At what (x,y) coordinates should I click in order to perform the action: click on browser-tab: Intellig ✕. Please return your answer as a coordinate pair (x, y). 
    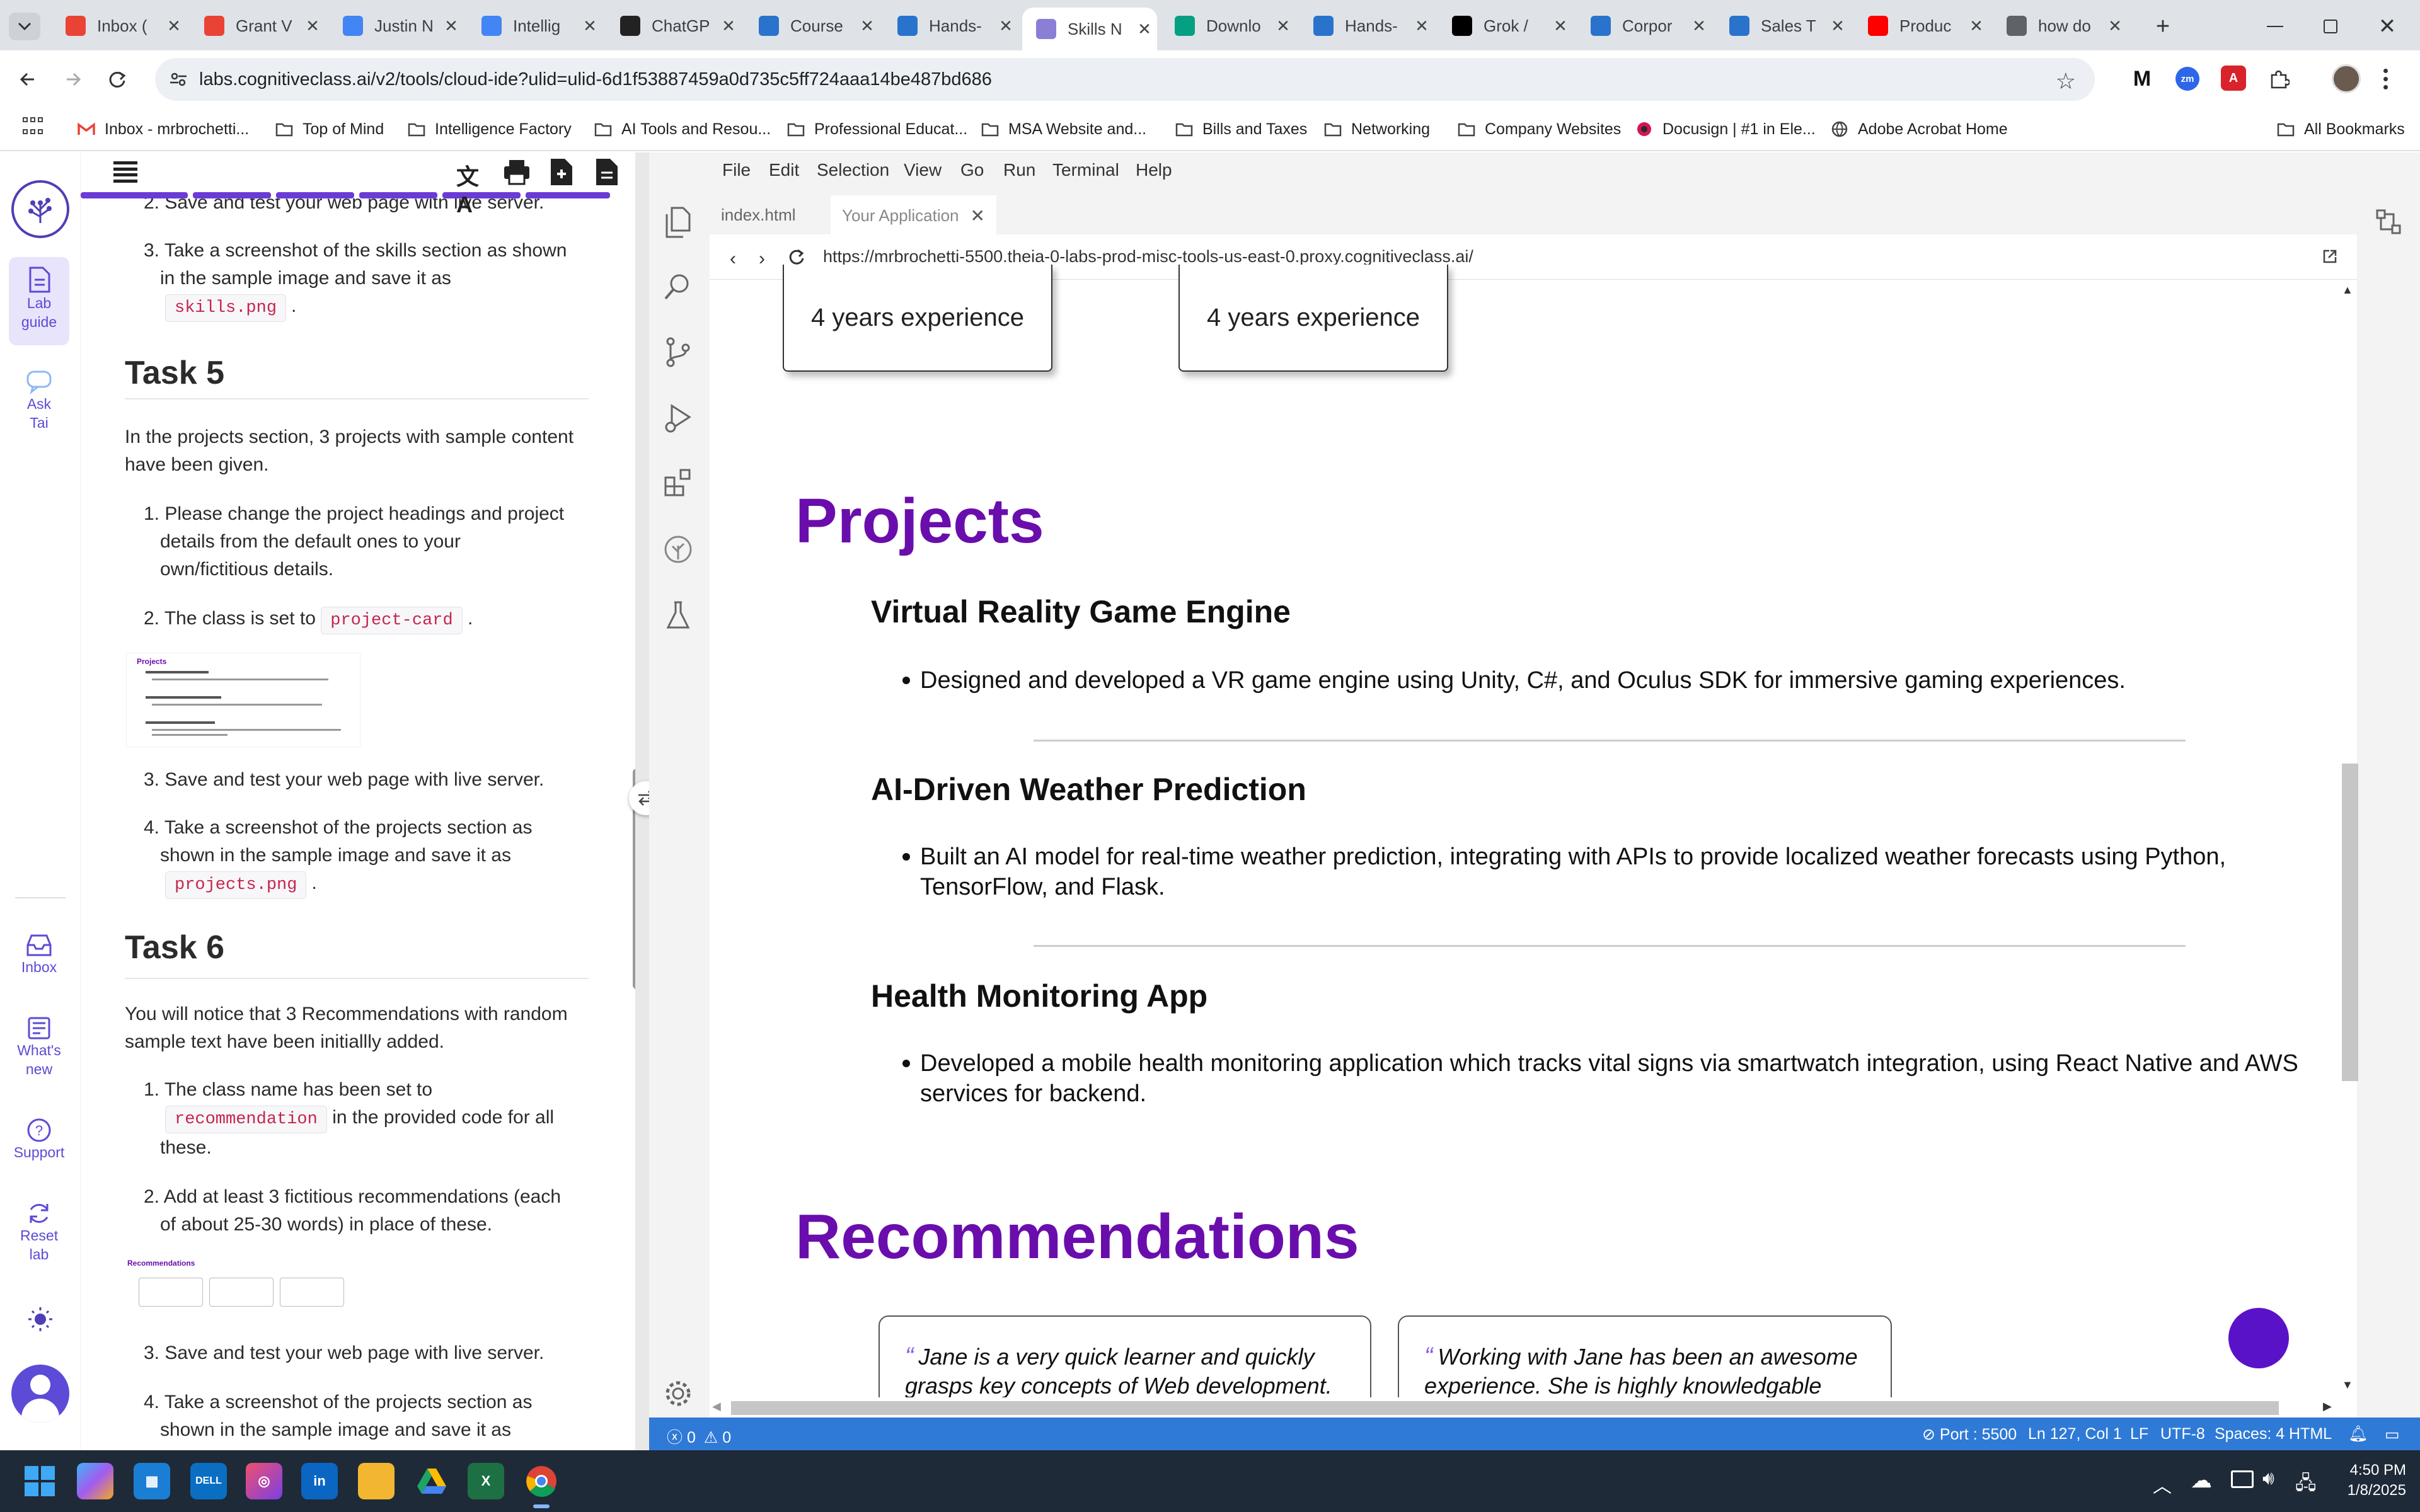
    Looking at the image, I should click on (535, 26).